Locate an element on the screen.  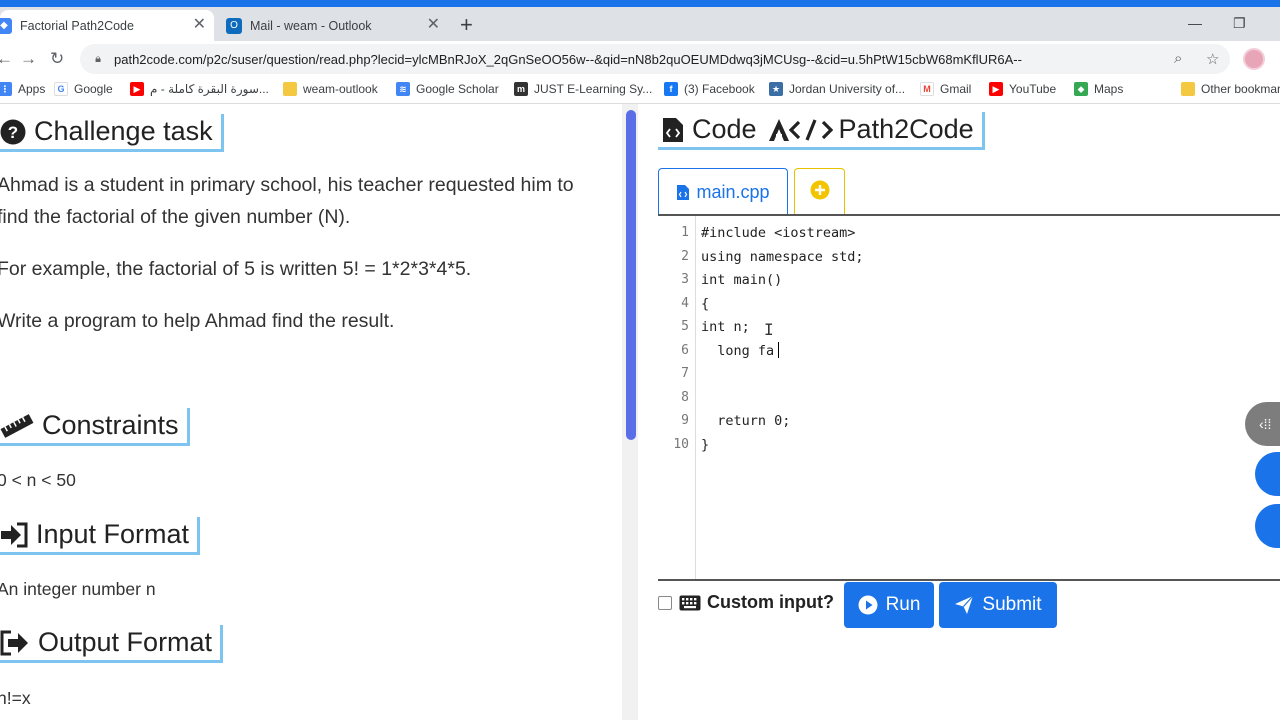
plus-circle-icon is located at coordinates (820, 192).